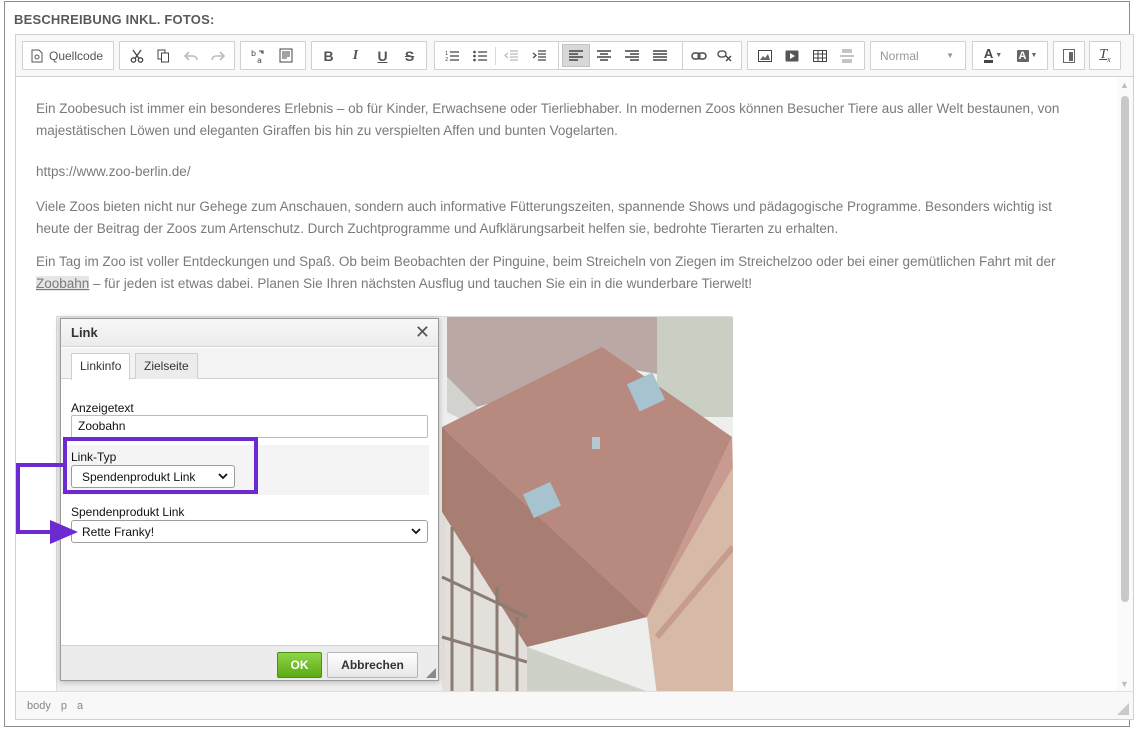 Image resolution: width=1134 pixels, height=735 pixels. I want to click on toolbar-group-basicstyles: B I U S, so click(369, 55).